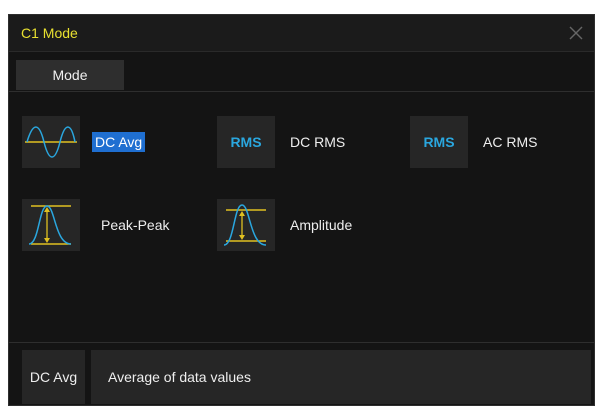 The height and width of the screenshot is (412, 603). I want to click on option-dc-avg-label: DC Avg, so click(119, 142).